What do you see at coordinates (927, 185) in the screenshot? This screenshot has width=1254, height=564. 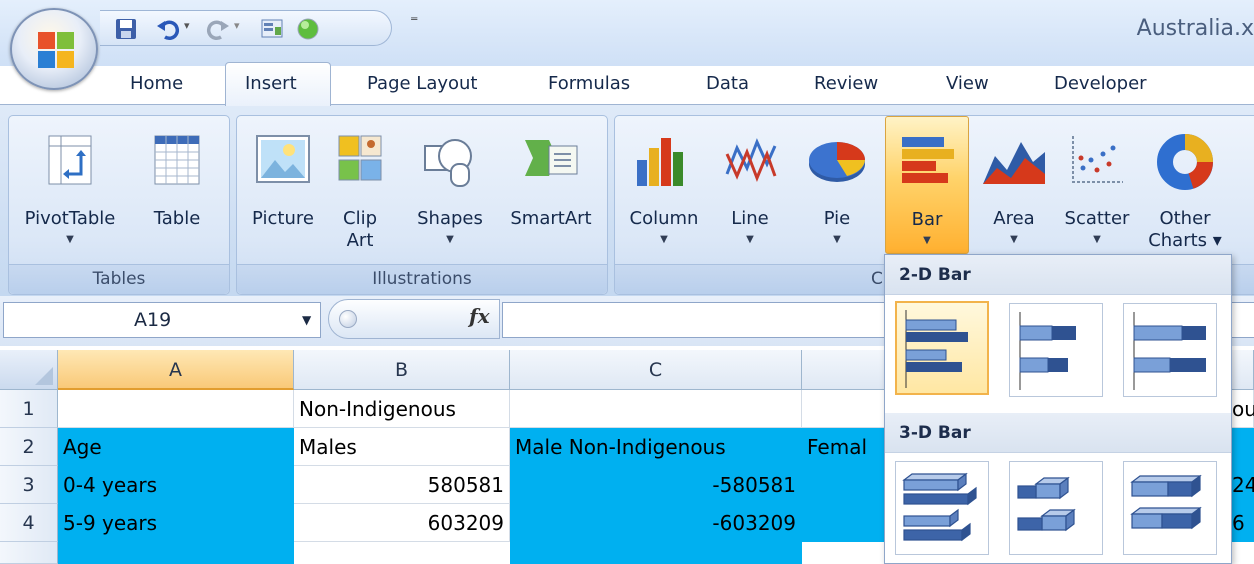 I see `bar-chart-button: Bar ▼` at bounding box center [927, 185].